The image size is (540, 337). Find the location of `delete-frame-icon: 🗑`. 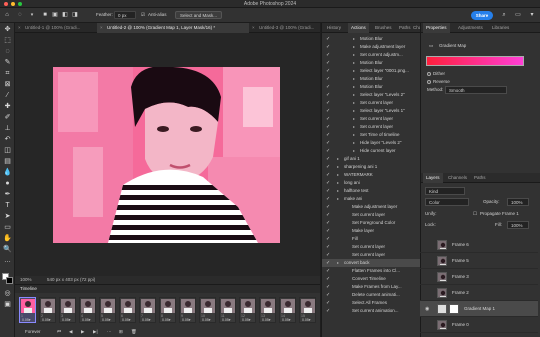

delete-frame-icon: 🗑 is located at coordinates (134, 332).